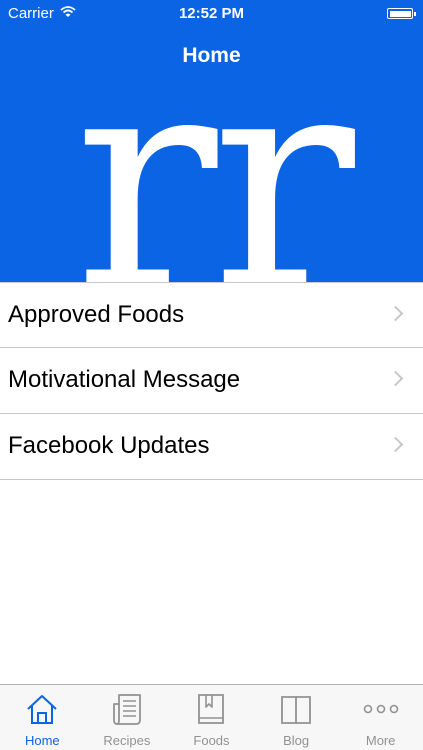 Image resolution: width=423 pixels, height=750 pixels. I want to click on tab-blog: Blog, so click(296, 717).